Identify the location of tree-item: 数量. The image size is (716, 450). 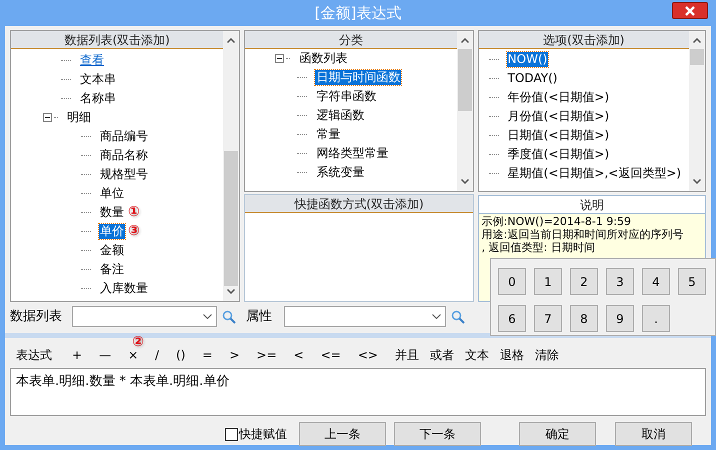
(112, 212).